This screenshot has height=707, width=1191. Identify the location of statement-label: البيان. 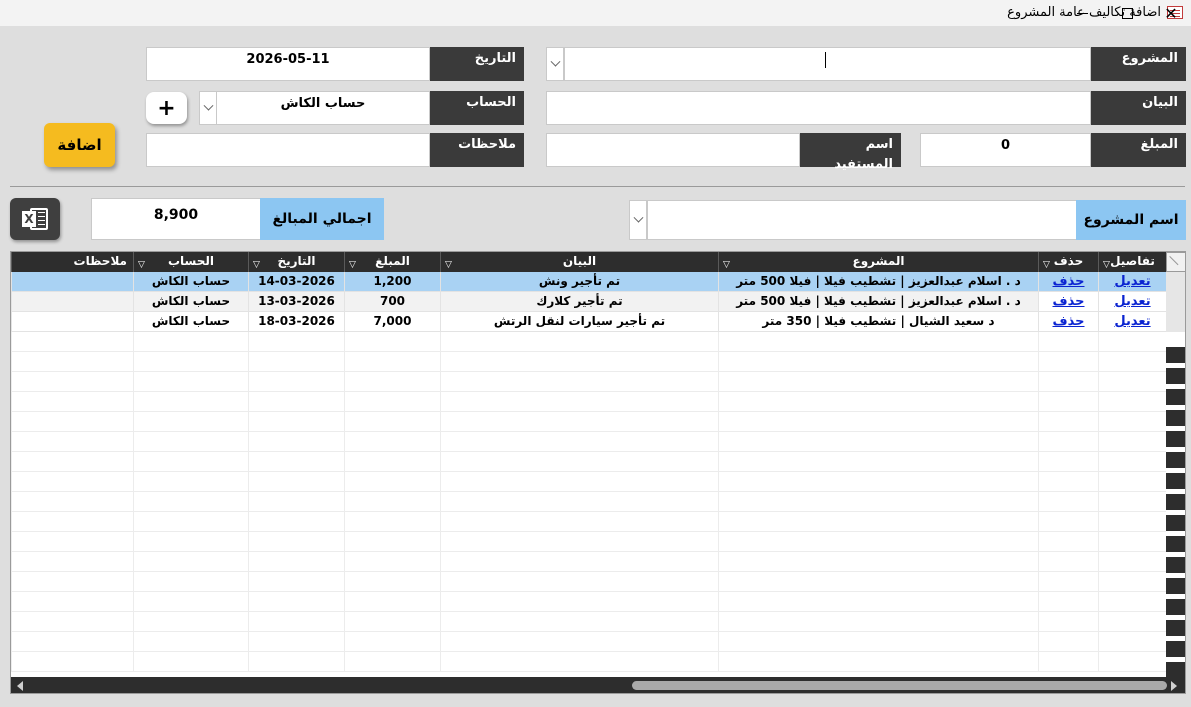
(1138, 108).